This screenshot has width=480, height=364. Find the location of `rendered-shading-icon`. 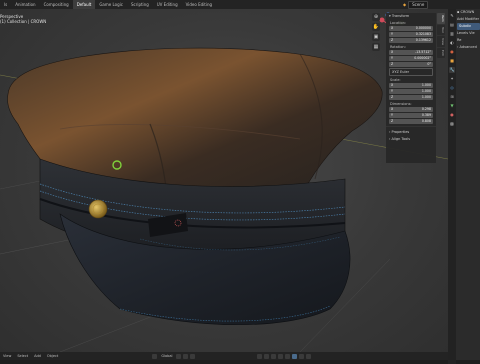

rendered-shading-icon is located at coordinates (309, 356).